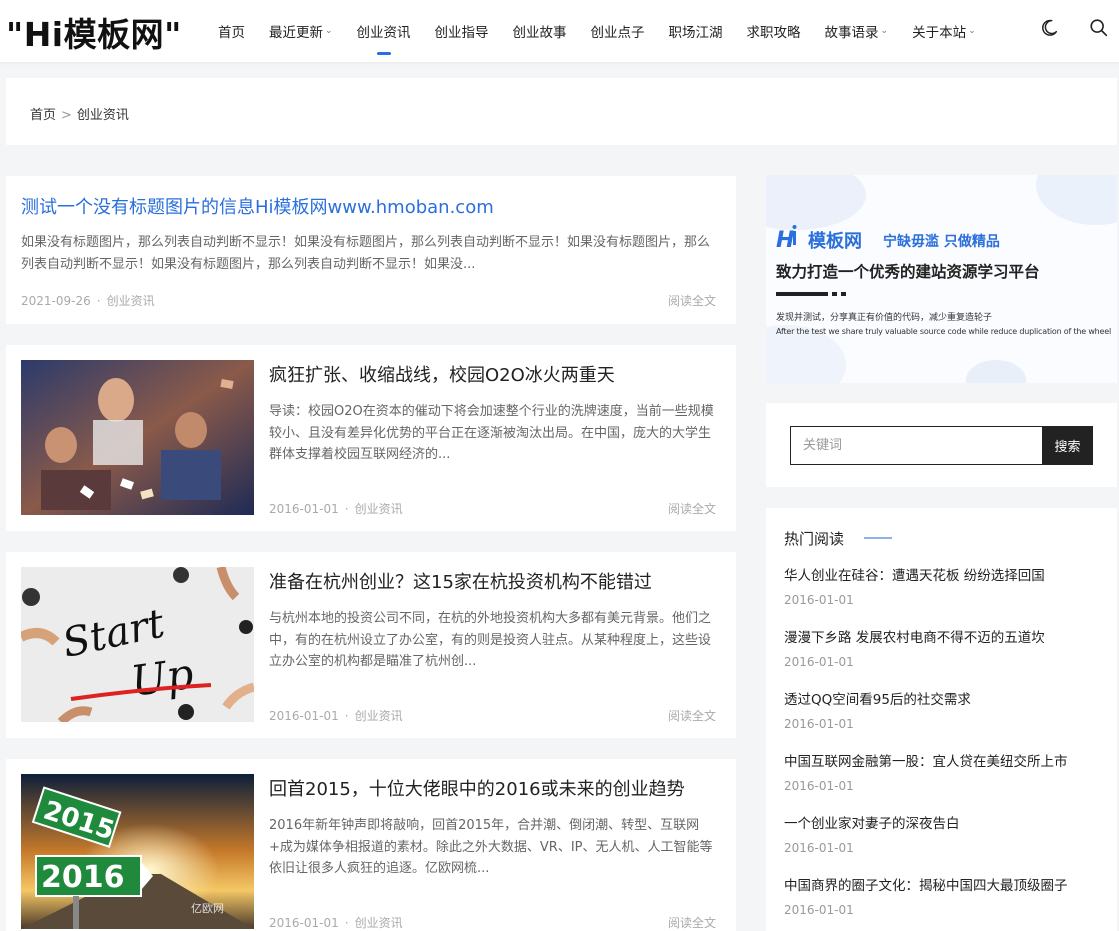 The height and width of the screenshot is (931, 1119). What do you see at coordinates (477, 788) in the screenshot?
I see `article-title: 回首2015，十位大佬眼中的2016或未来的创业趋势` at bounding box center [477, 788].